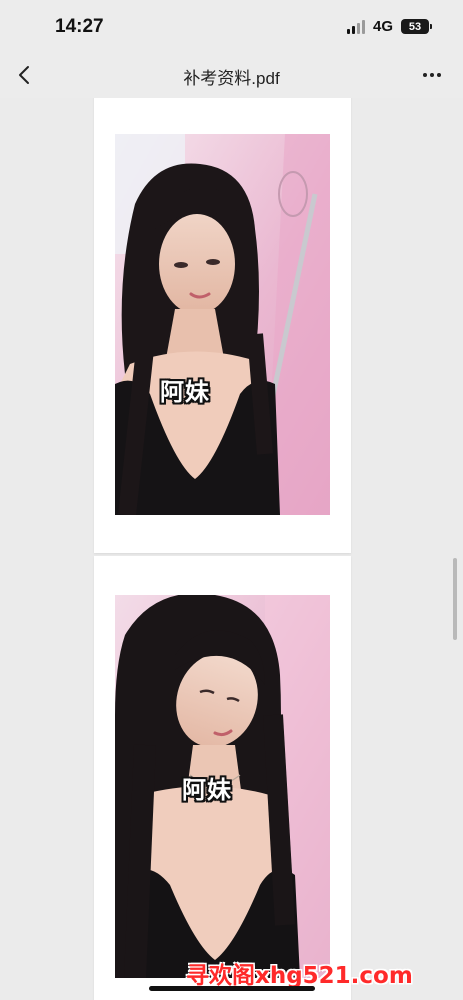  I want to click on more-options-button, so click(432, 75).